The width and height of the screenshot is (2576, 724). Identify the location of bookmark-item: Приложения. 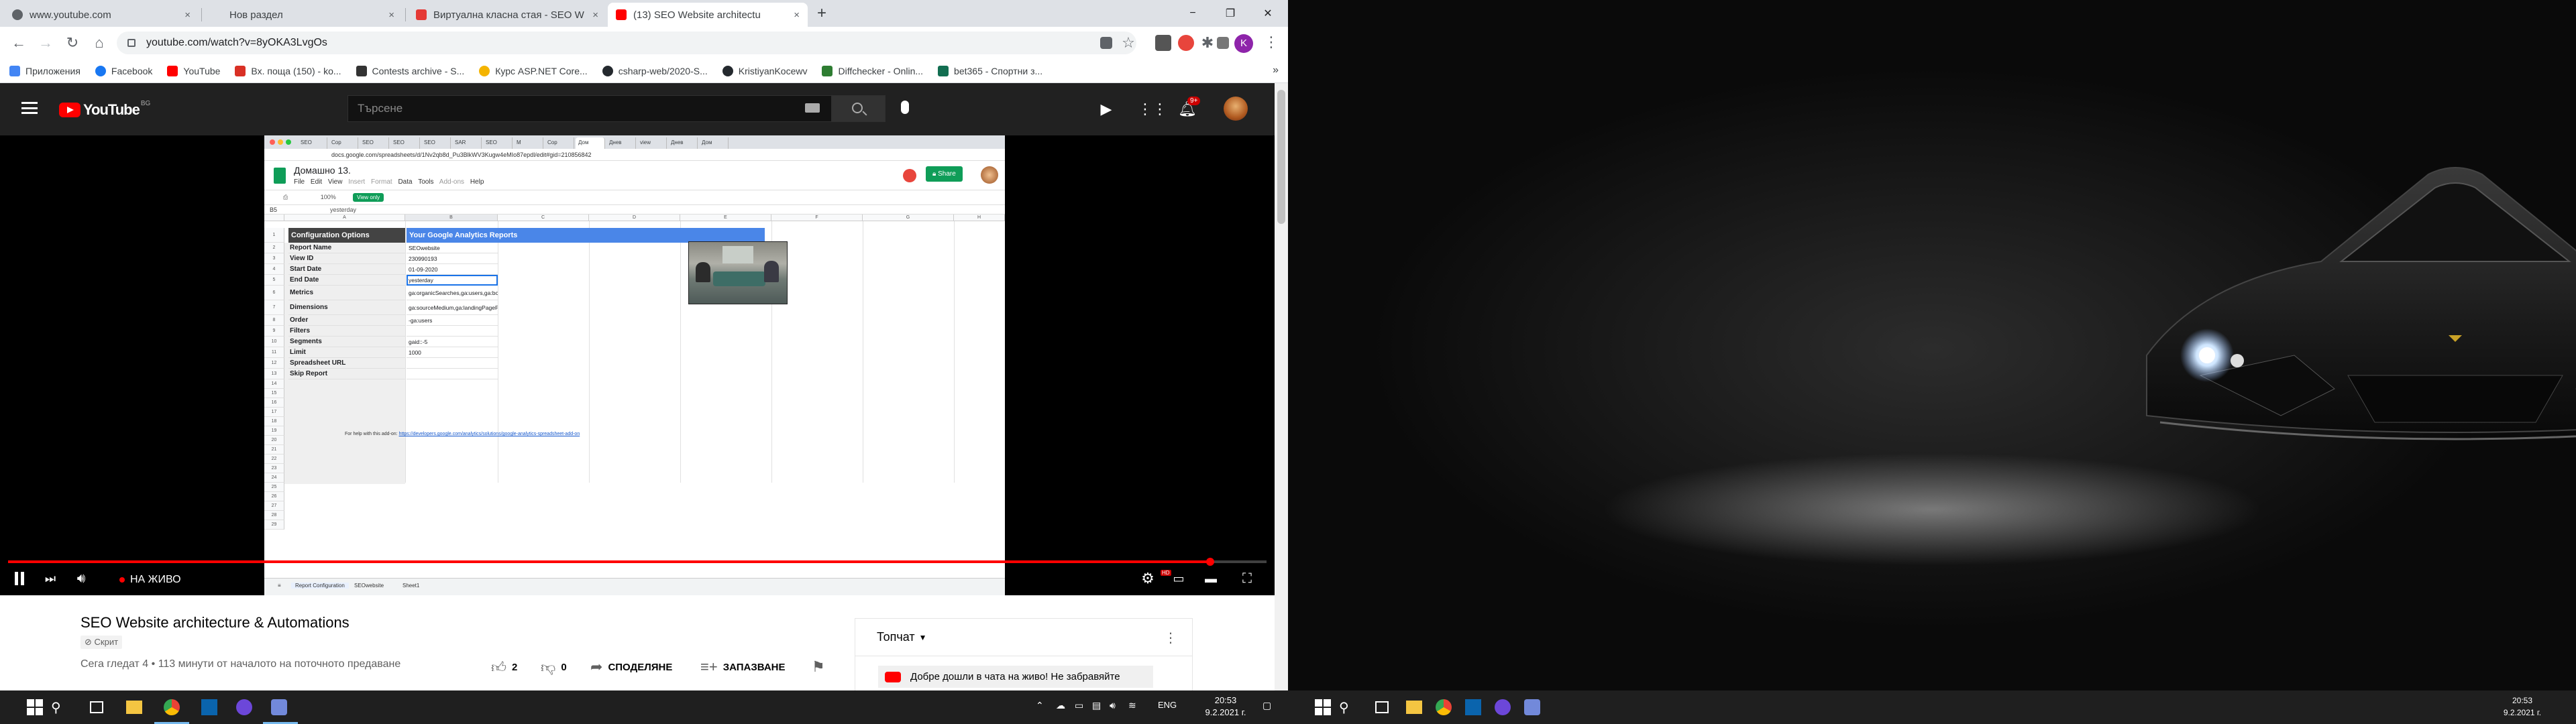
(44, 70).